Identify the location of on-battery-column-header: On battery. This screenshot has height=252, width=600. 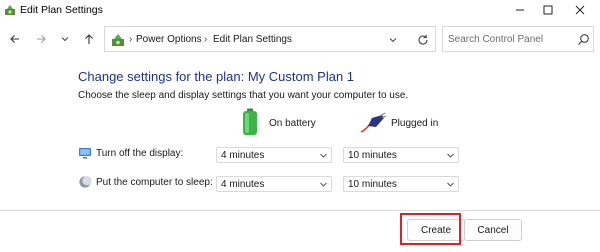
(292, 123).